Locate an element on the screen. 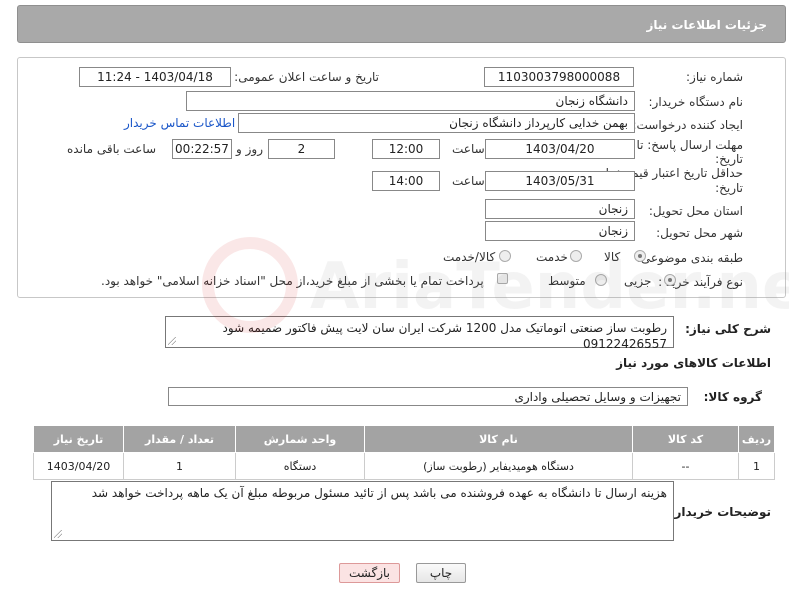 The height and width of the screenshot is (598, 789). buyer-notes-label: توضیحات خریدار: is located at coordinates (720, 512).